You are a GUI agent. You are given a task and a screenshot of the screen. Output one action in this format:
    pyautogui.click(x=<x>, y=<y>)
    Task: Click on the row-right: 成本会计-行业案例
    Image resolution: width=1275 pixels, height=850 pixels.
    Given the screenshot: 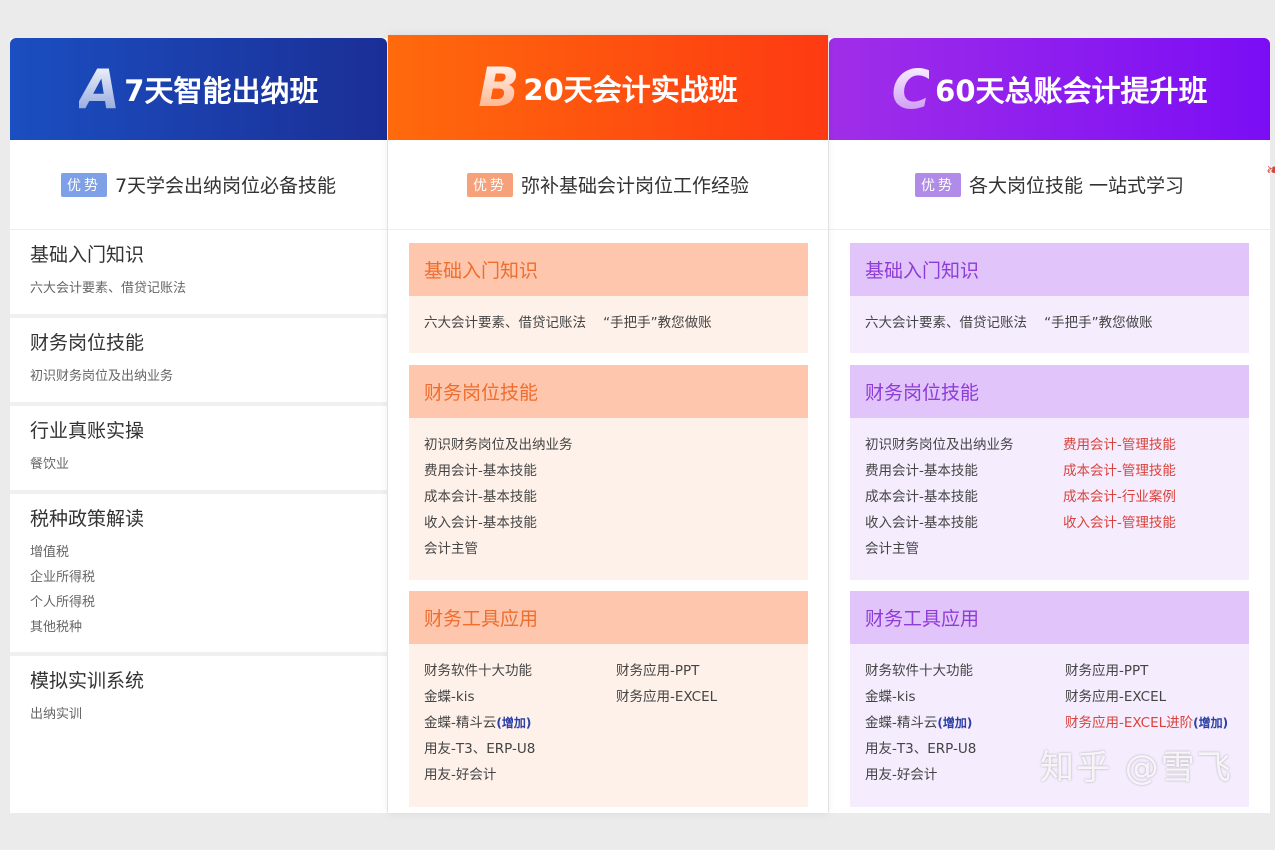 What is the action you would take?
    pyautogui.click(x=1119, y=497)
    